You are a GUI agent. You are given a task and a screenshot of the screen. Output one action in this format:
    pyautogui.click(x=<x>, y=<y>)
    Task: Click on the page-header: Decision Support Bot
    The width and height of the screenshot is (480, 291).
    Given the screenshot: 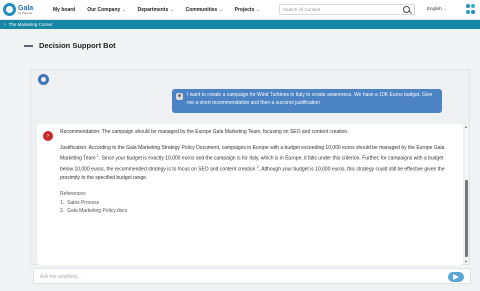 What is the action you would take?
    pyautogui.click(x=70, y=45)
    